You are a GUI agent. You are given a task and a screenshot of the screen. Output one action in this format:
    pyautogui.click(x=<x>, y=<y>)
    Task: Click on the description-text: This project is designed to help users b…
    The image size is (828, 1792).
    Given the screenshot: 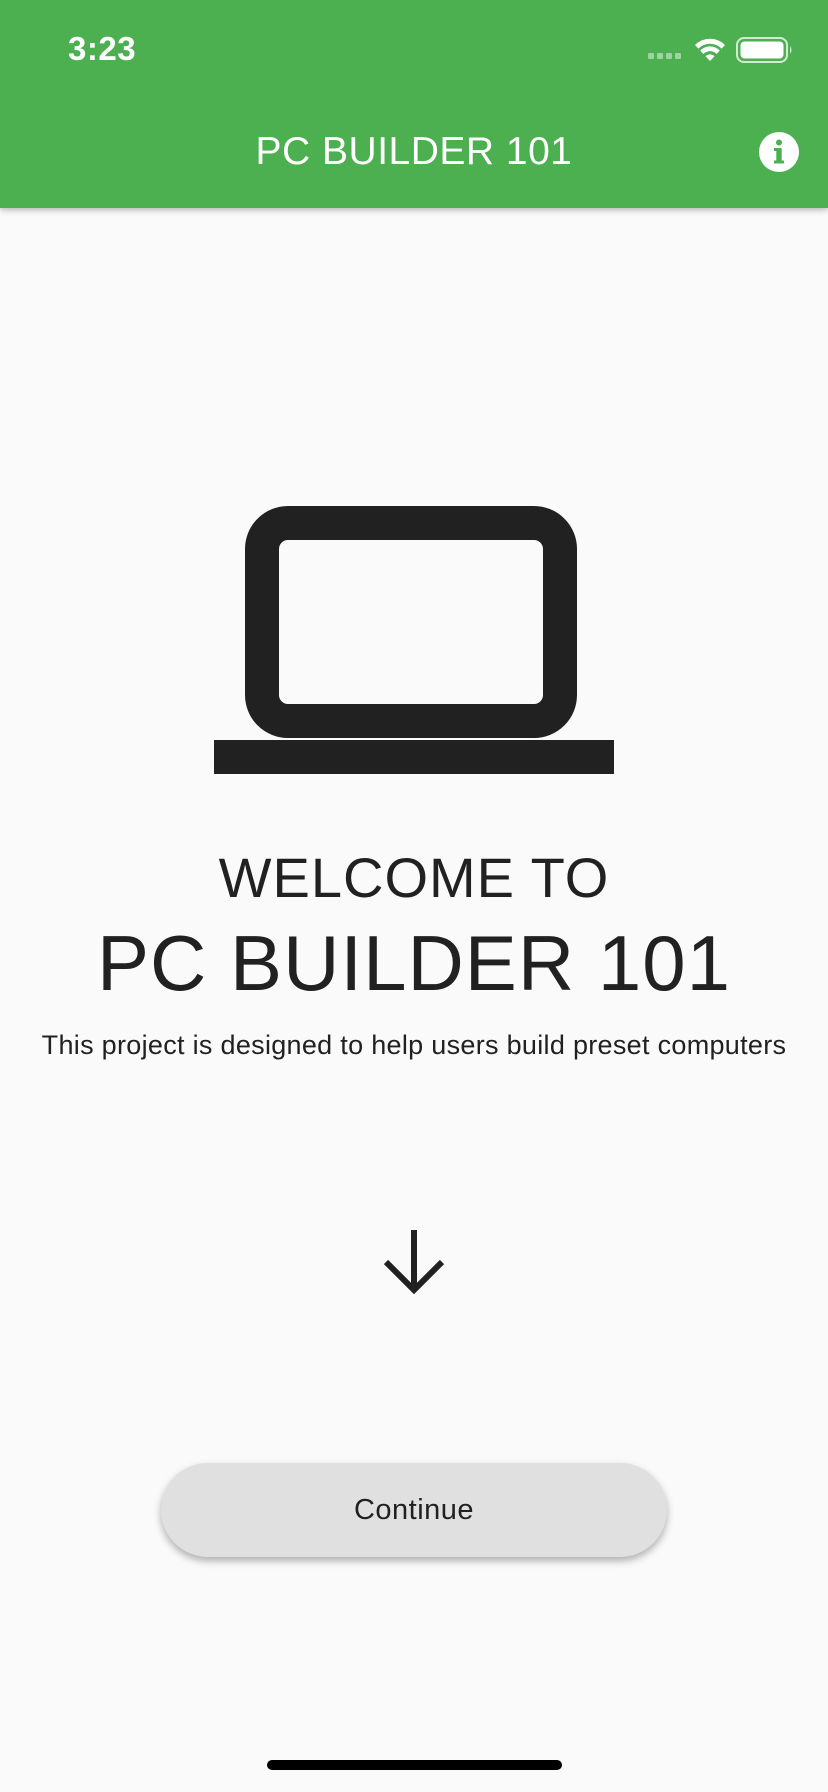 What is the action you would take?
    pyautogui.click(x=414, y=1045)
    